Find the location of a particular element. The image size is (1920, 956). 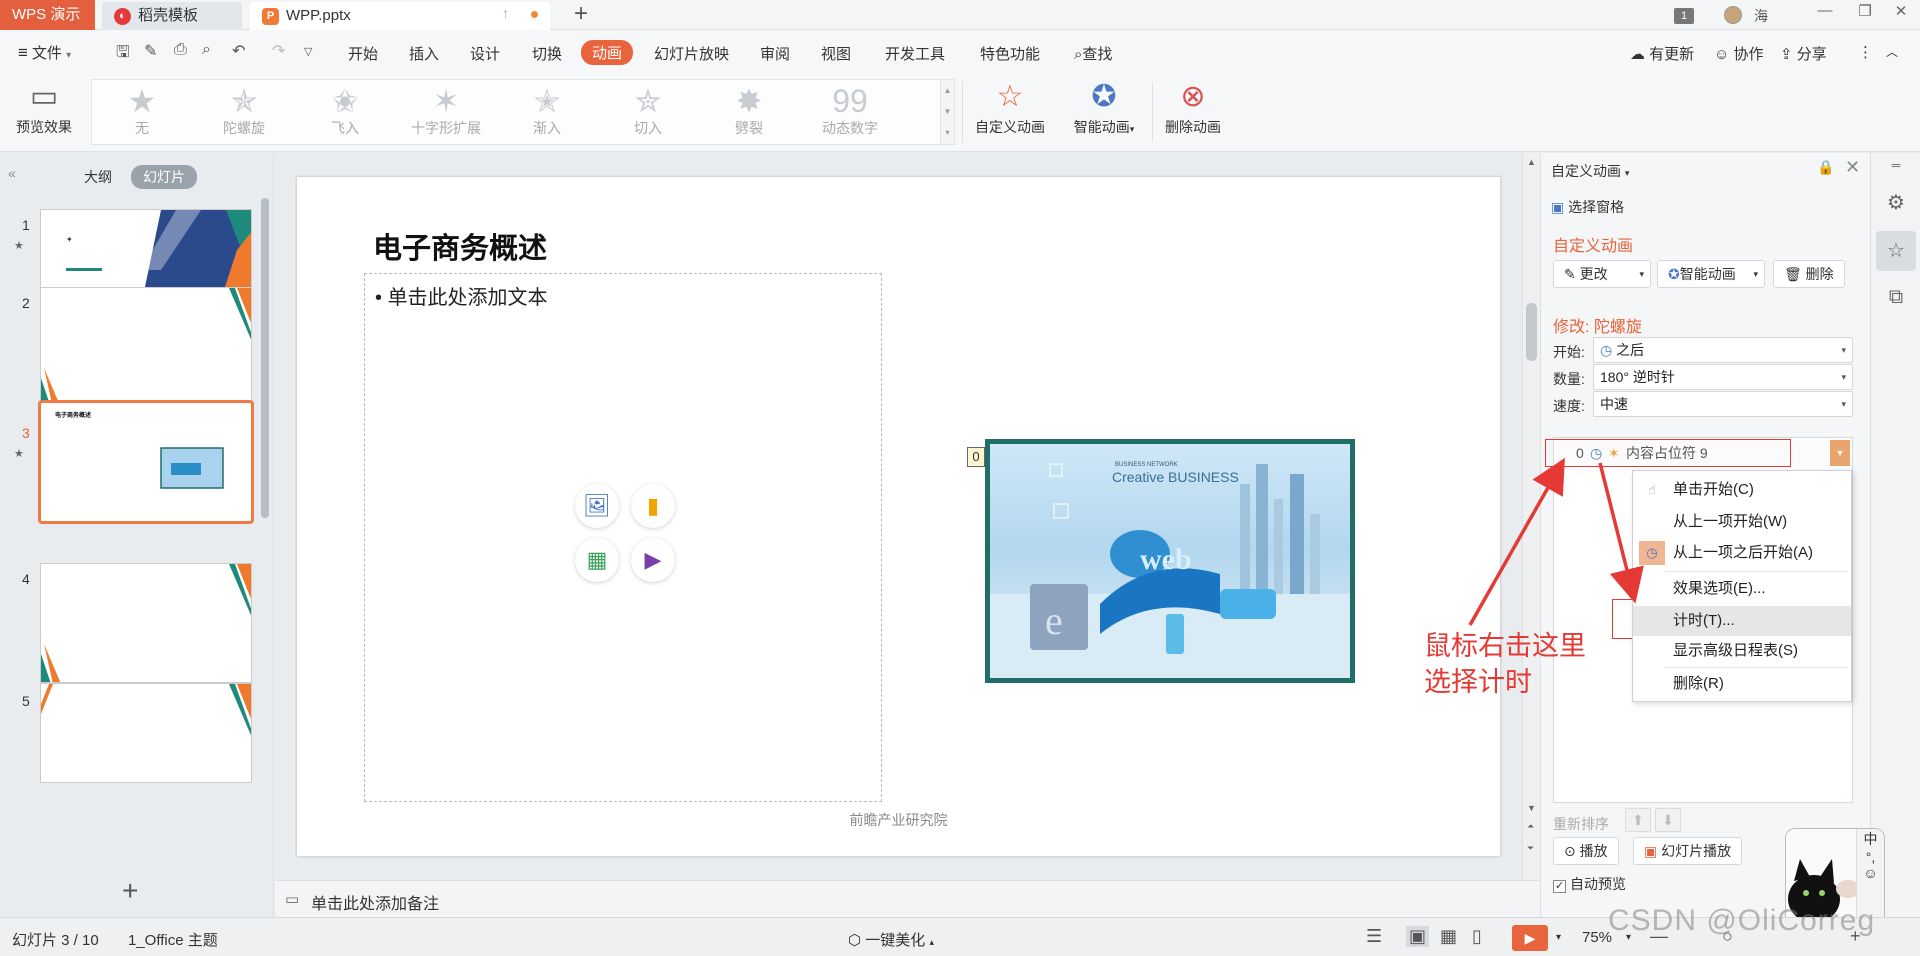

annotation-line-1: 鼠标右击这里 is located at coordinates (1505, 646).